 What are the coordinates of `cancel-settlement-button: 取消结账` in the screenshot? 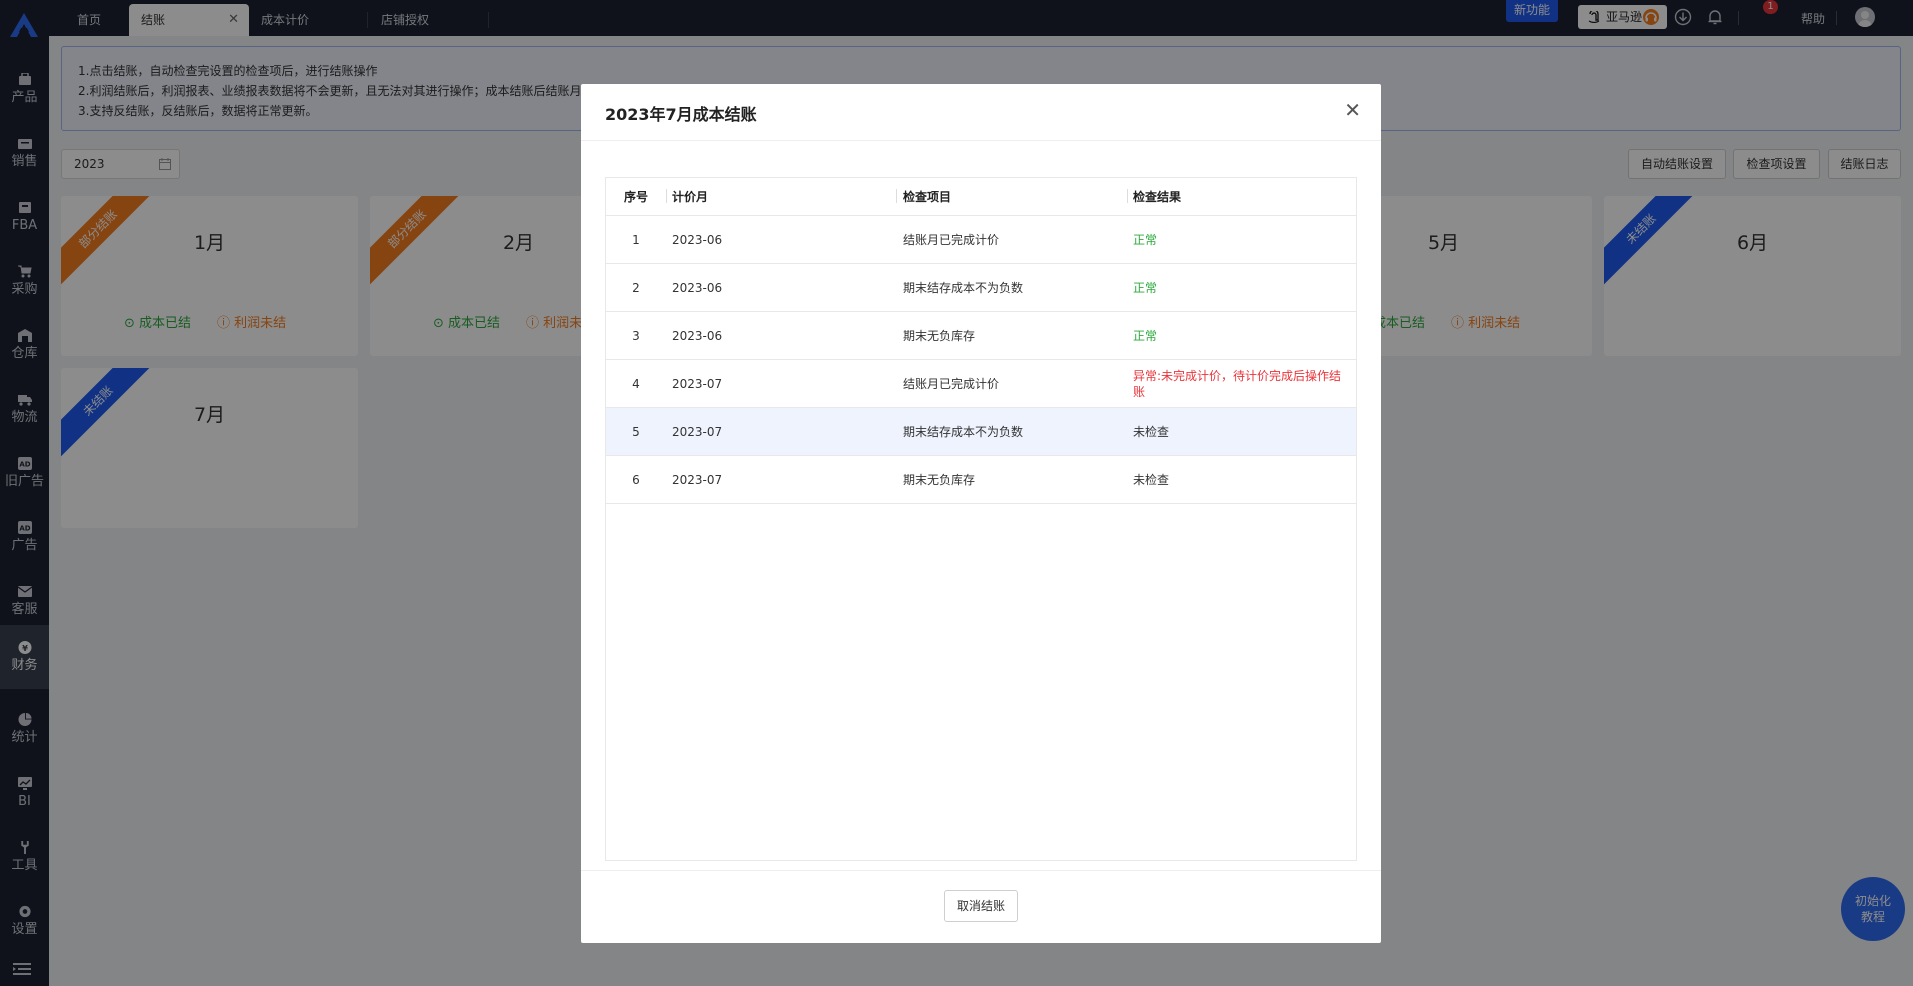 It's located at (981, 906).